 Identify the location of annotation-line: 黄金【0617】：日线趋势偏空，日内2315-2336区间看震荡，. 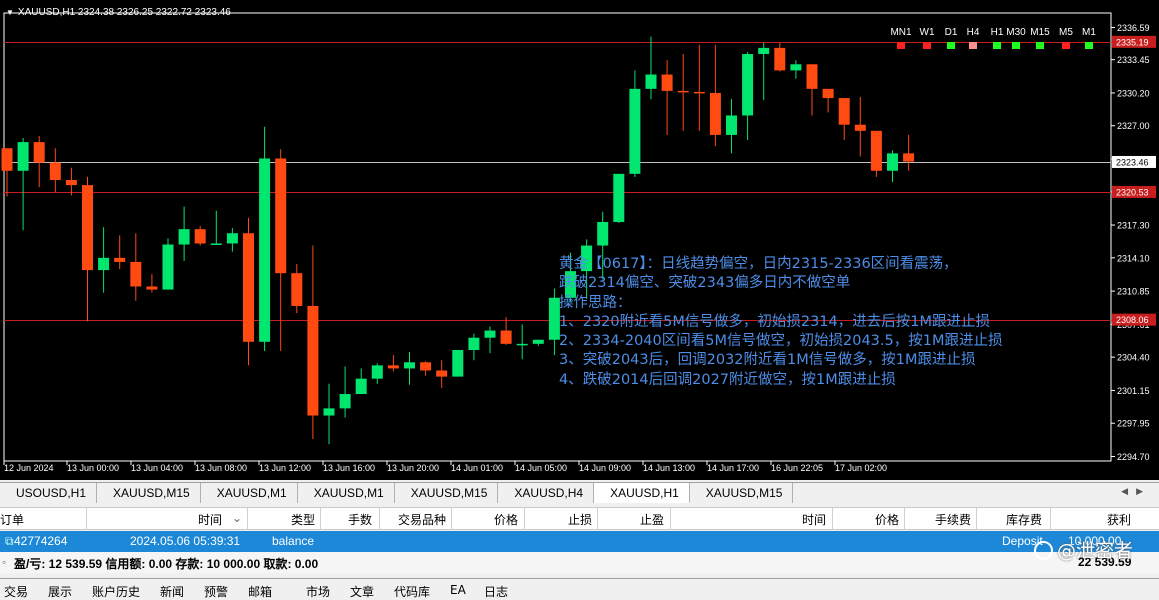
(758, 264).